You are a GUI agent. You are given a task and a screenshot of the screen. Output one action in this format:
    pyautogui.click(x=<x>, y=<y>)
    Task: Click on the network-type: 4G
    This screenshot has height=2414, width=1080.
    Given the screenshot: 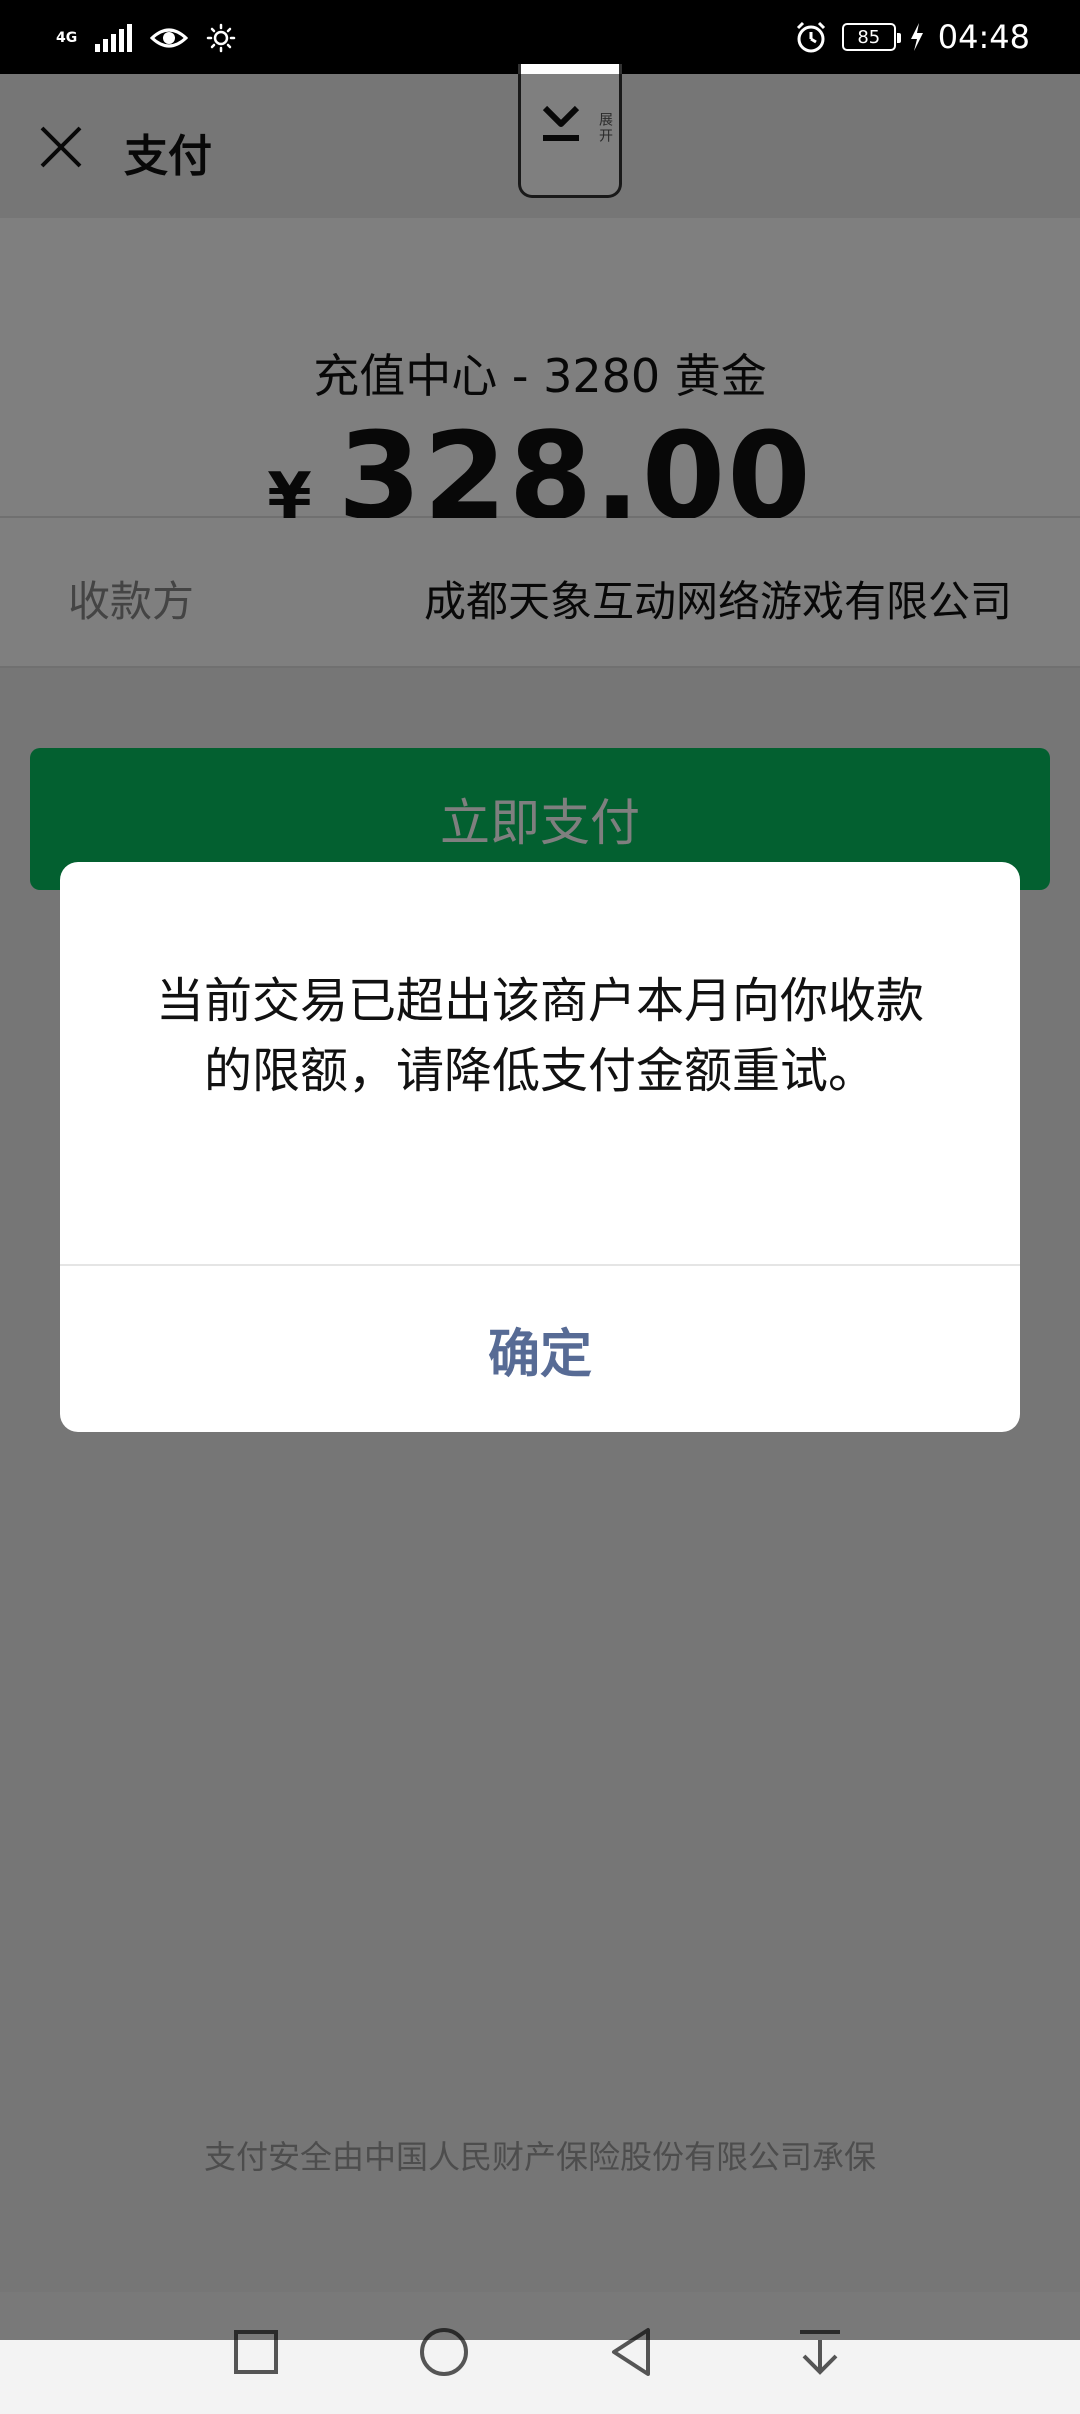 What is the action you would take?
    pyautogui.click(x=67, y=38)
    